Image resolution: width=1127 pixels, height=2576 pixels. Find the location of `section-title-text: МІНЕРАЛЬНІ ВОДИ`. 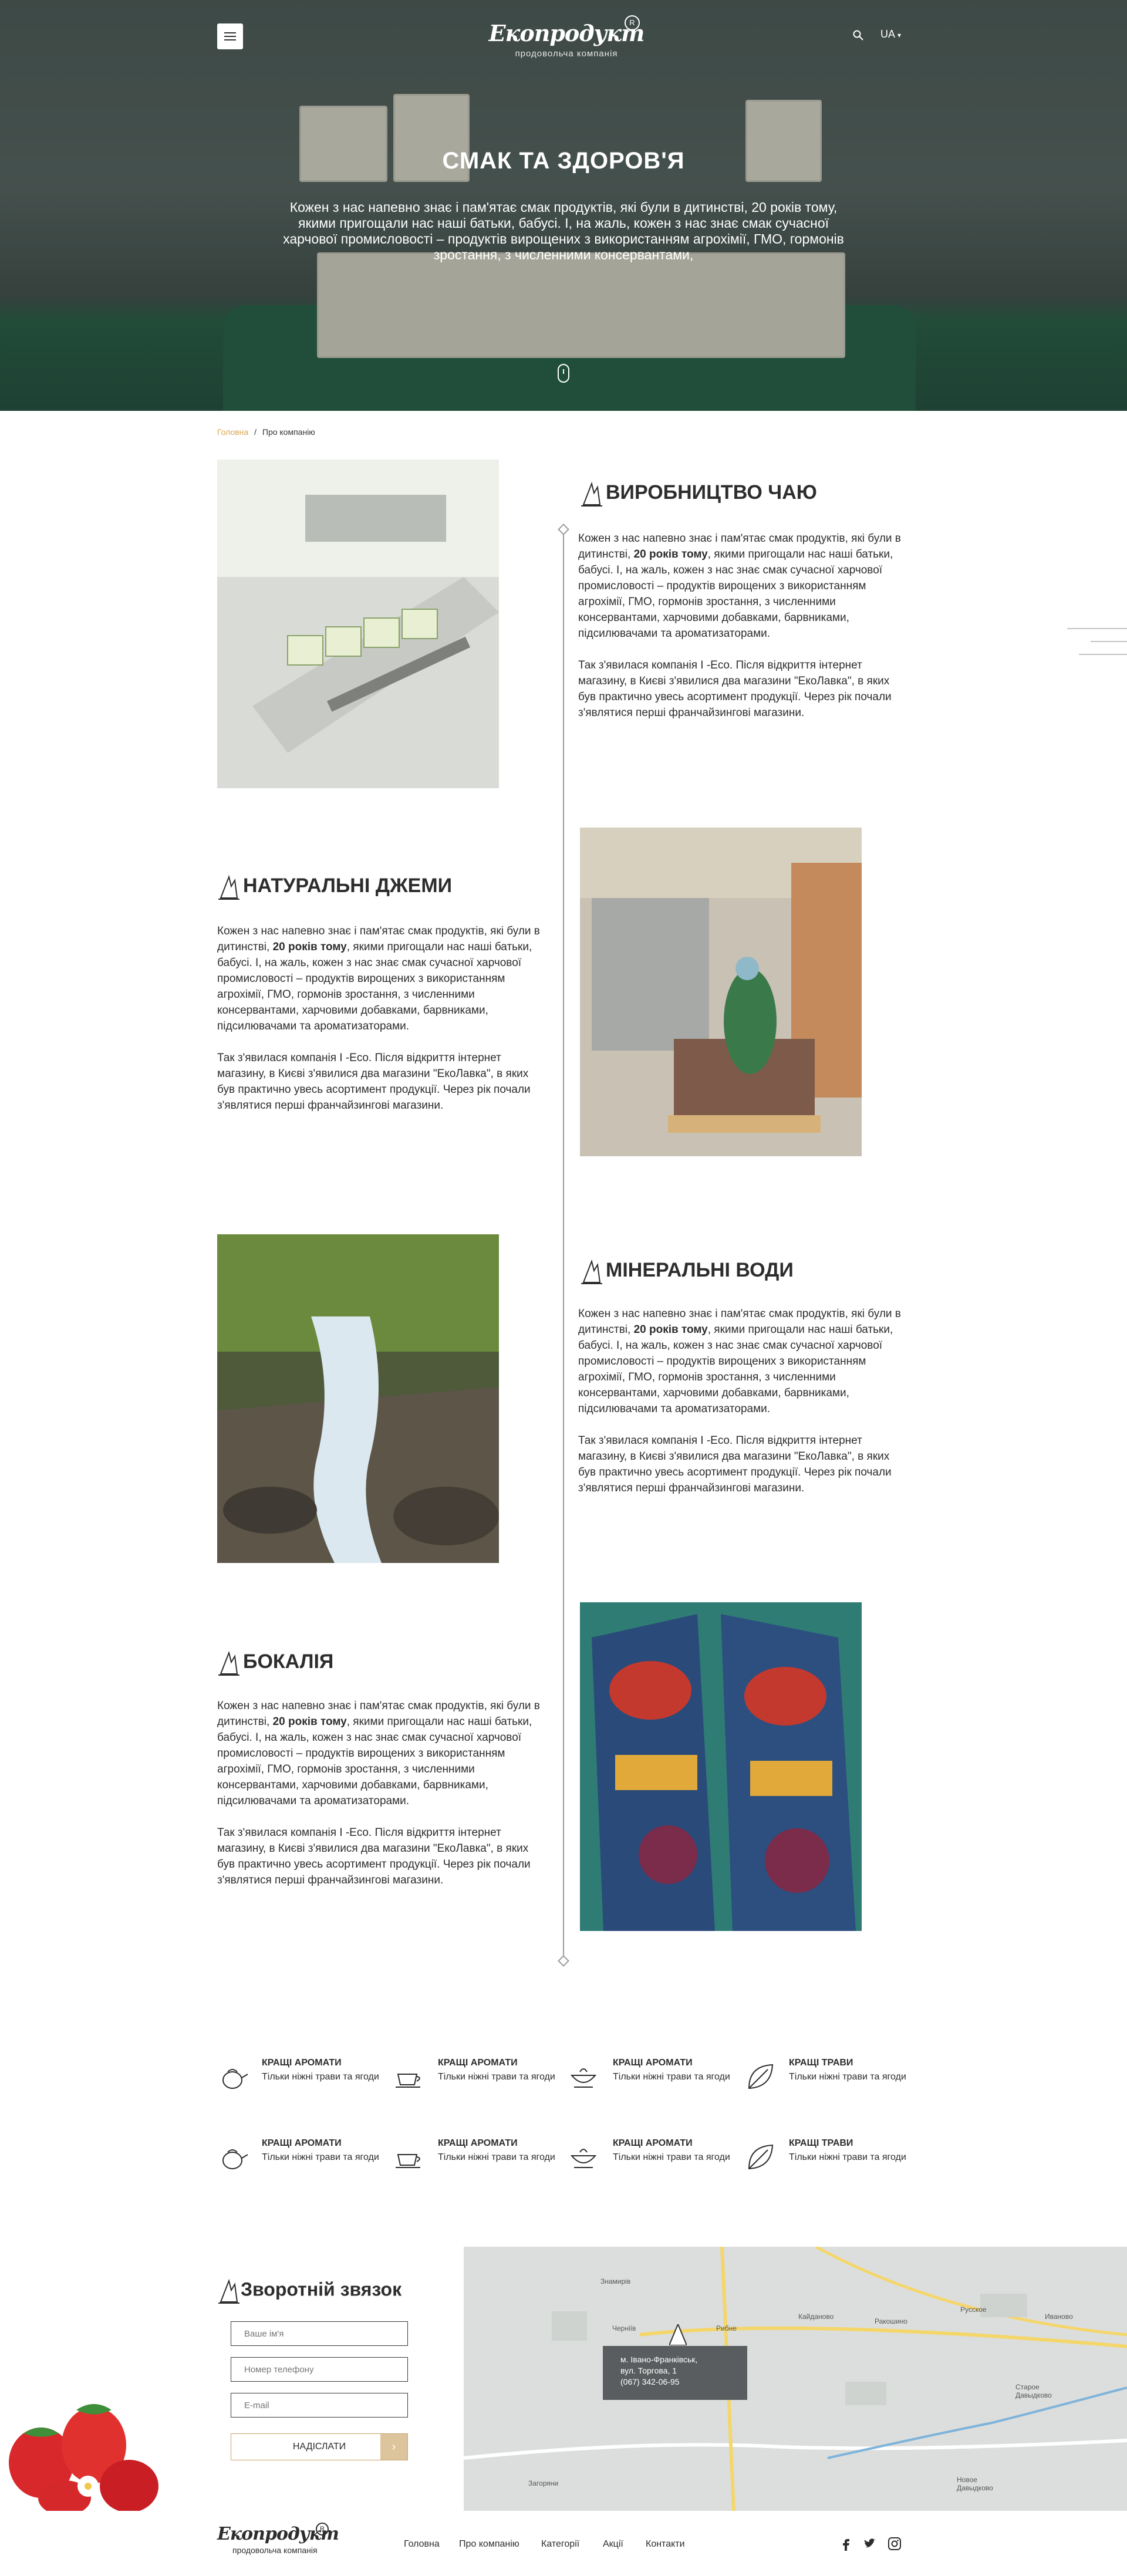

section-title-text: МІНЕРАЛЬНІ ВОДИ is located at coordinates (700, 1270).